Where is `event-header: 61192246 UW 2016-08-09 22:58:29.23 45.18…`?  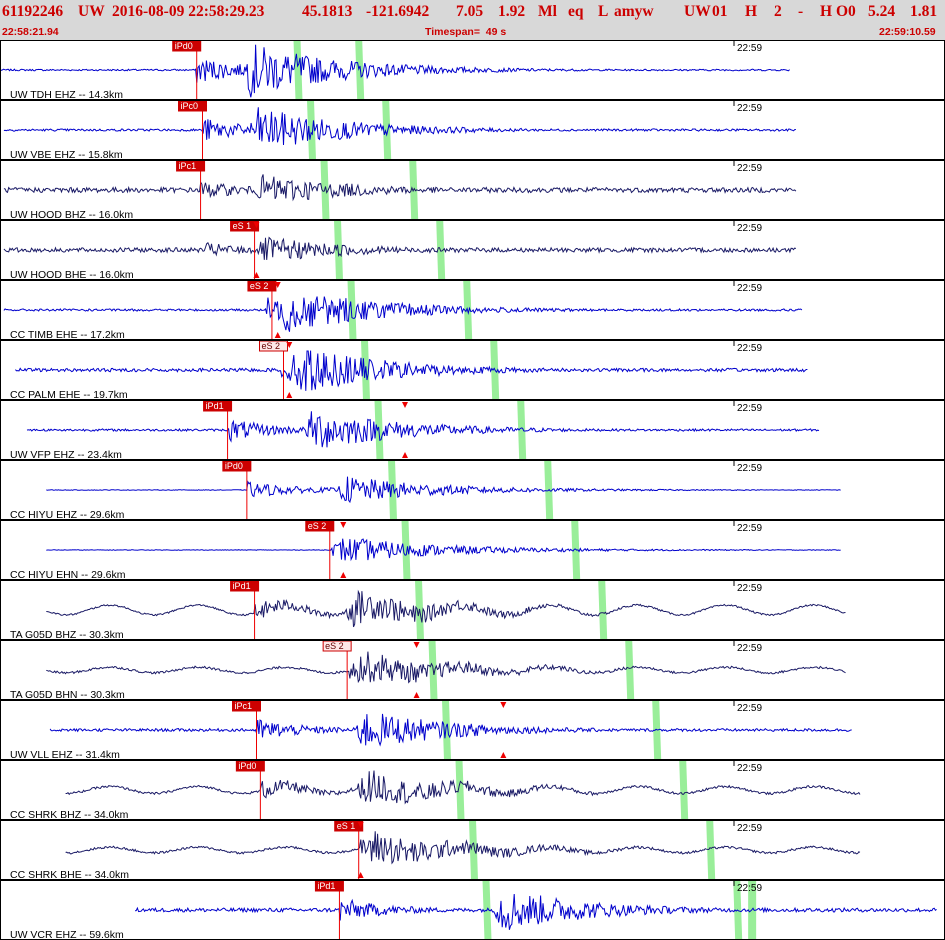 event-header: 61192246 UW 2016-08-09 22:58:29.23 45.18… is located at coordinates (472, 20).